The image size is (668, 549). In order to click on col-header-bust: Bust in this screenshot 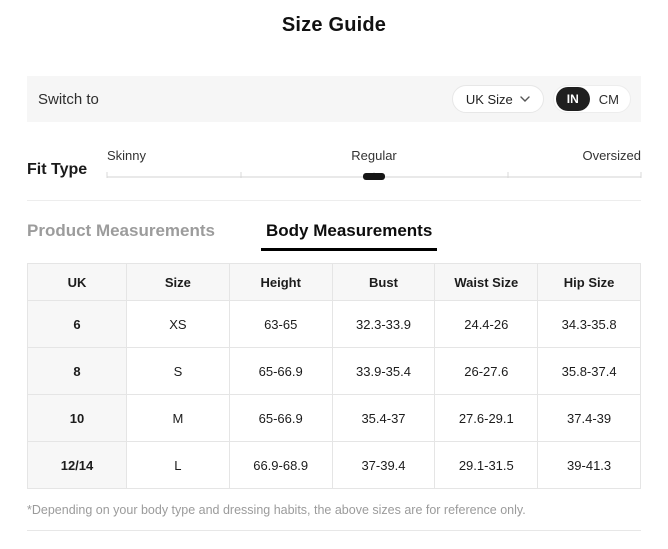, I will do `click(383, 282)`.